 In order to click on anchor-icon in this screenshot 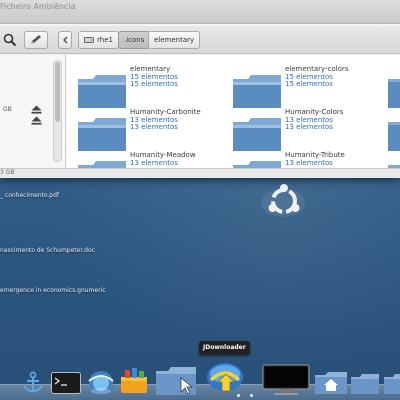, I will do `click(33, 383)`.